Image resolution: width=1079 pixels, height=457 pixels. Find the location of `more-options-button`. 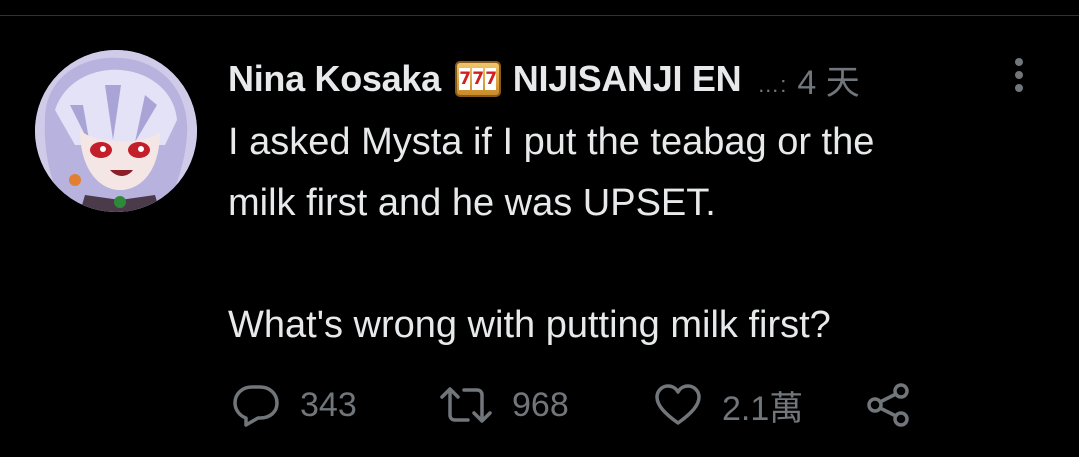

more-options-button is located at coordinates (1019, 75).